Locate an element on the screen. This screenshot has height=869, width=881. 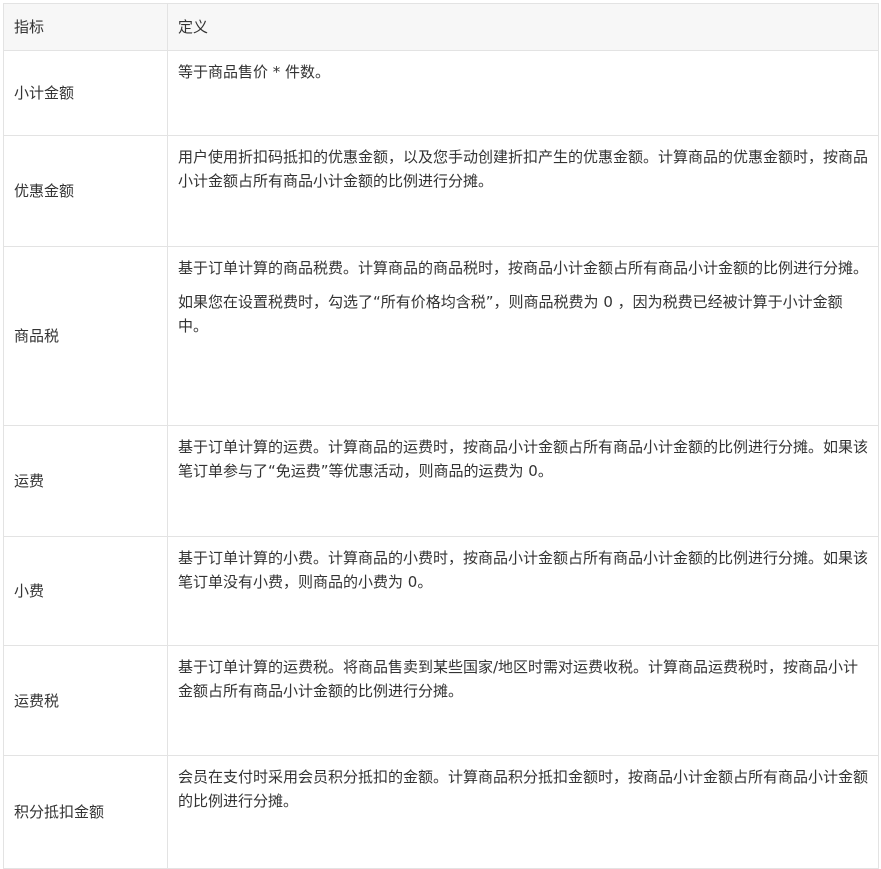
metric-name-subtotal: 小计金额 is located at coordinates (85, 93).